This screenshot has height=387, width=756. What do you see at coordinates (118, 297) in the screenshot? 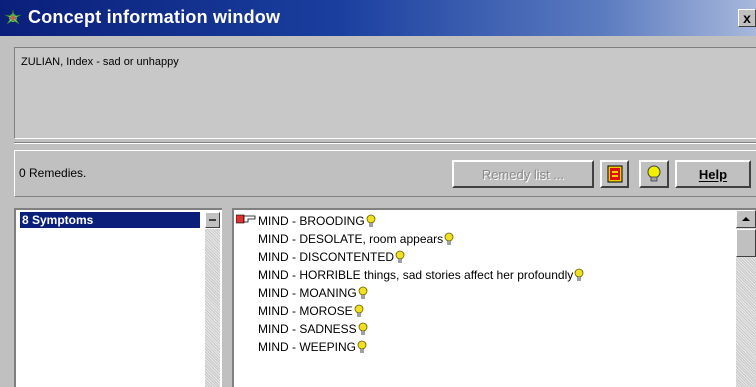
I see `symptoms-list-pane: 8 Symptoms` at bounding box center [118, 297].